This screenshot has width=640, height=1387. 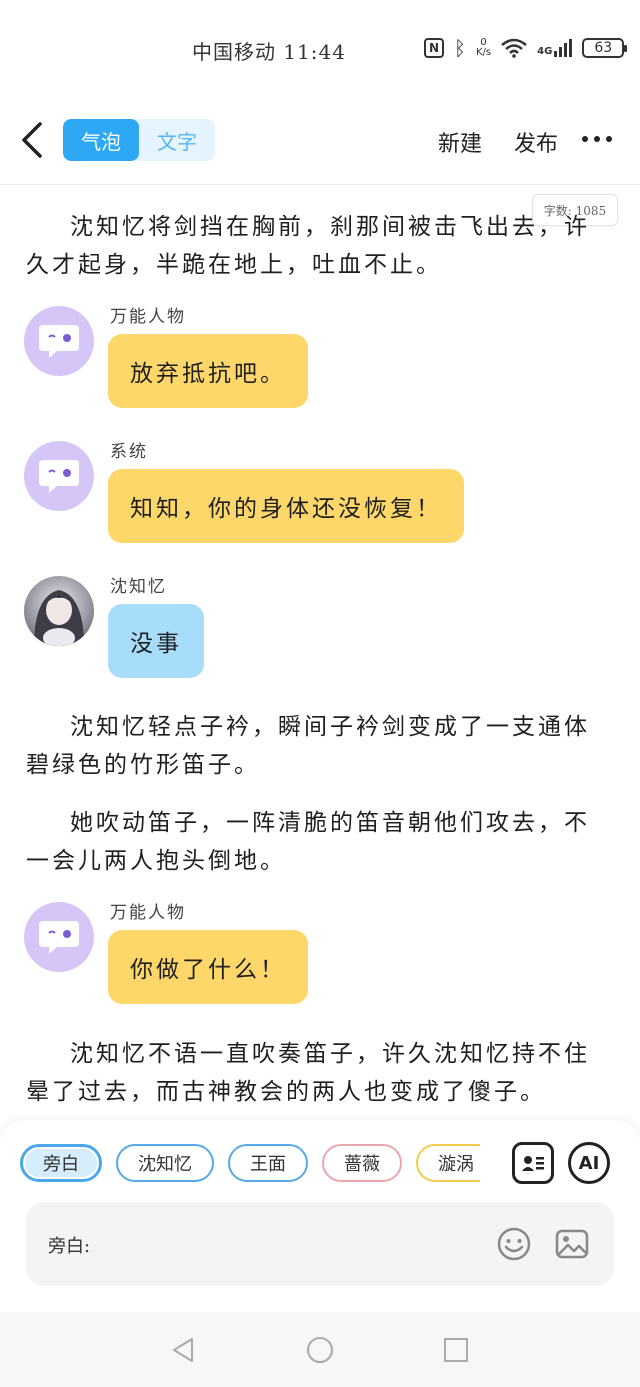 I want to click on bluetooth-icon: ᛒ, so click(x=460, y=48).